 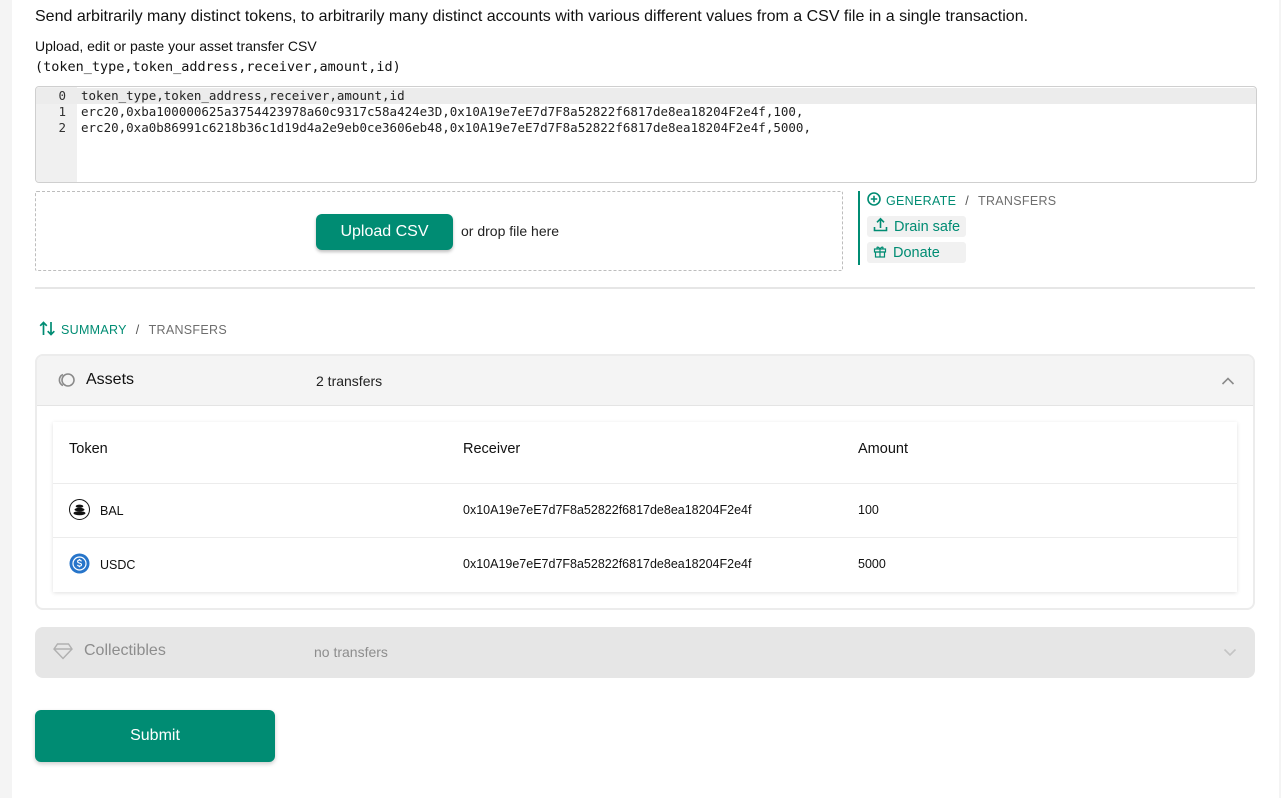 I want to click on section-divider, so click(x=645, y=288).